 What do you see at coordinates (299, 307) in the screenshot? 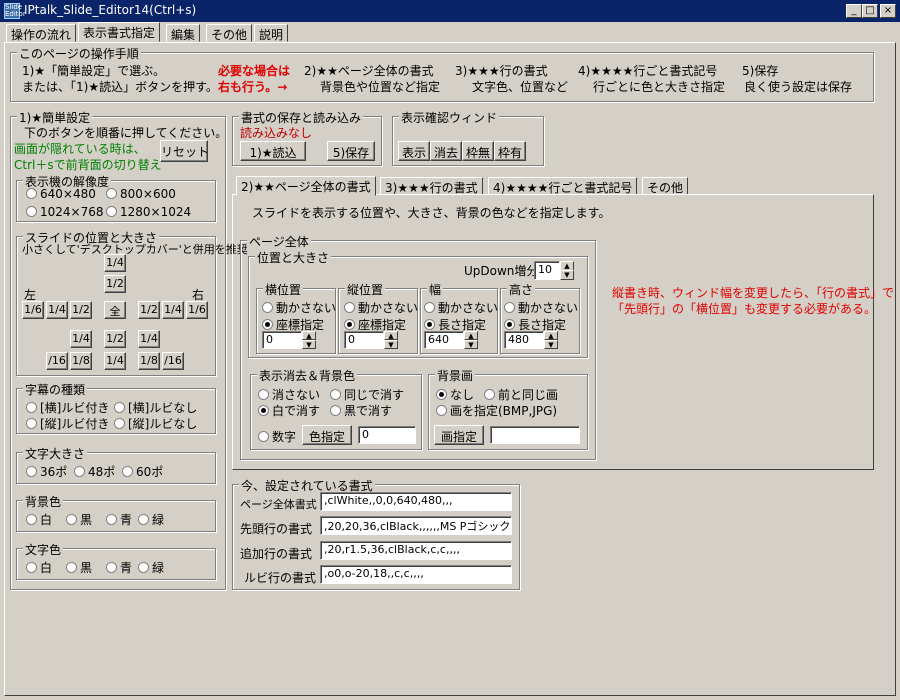
I see `radio-hpos-keep: 動かさない` at bounding box center [299, 307].